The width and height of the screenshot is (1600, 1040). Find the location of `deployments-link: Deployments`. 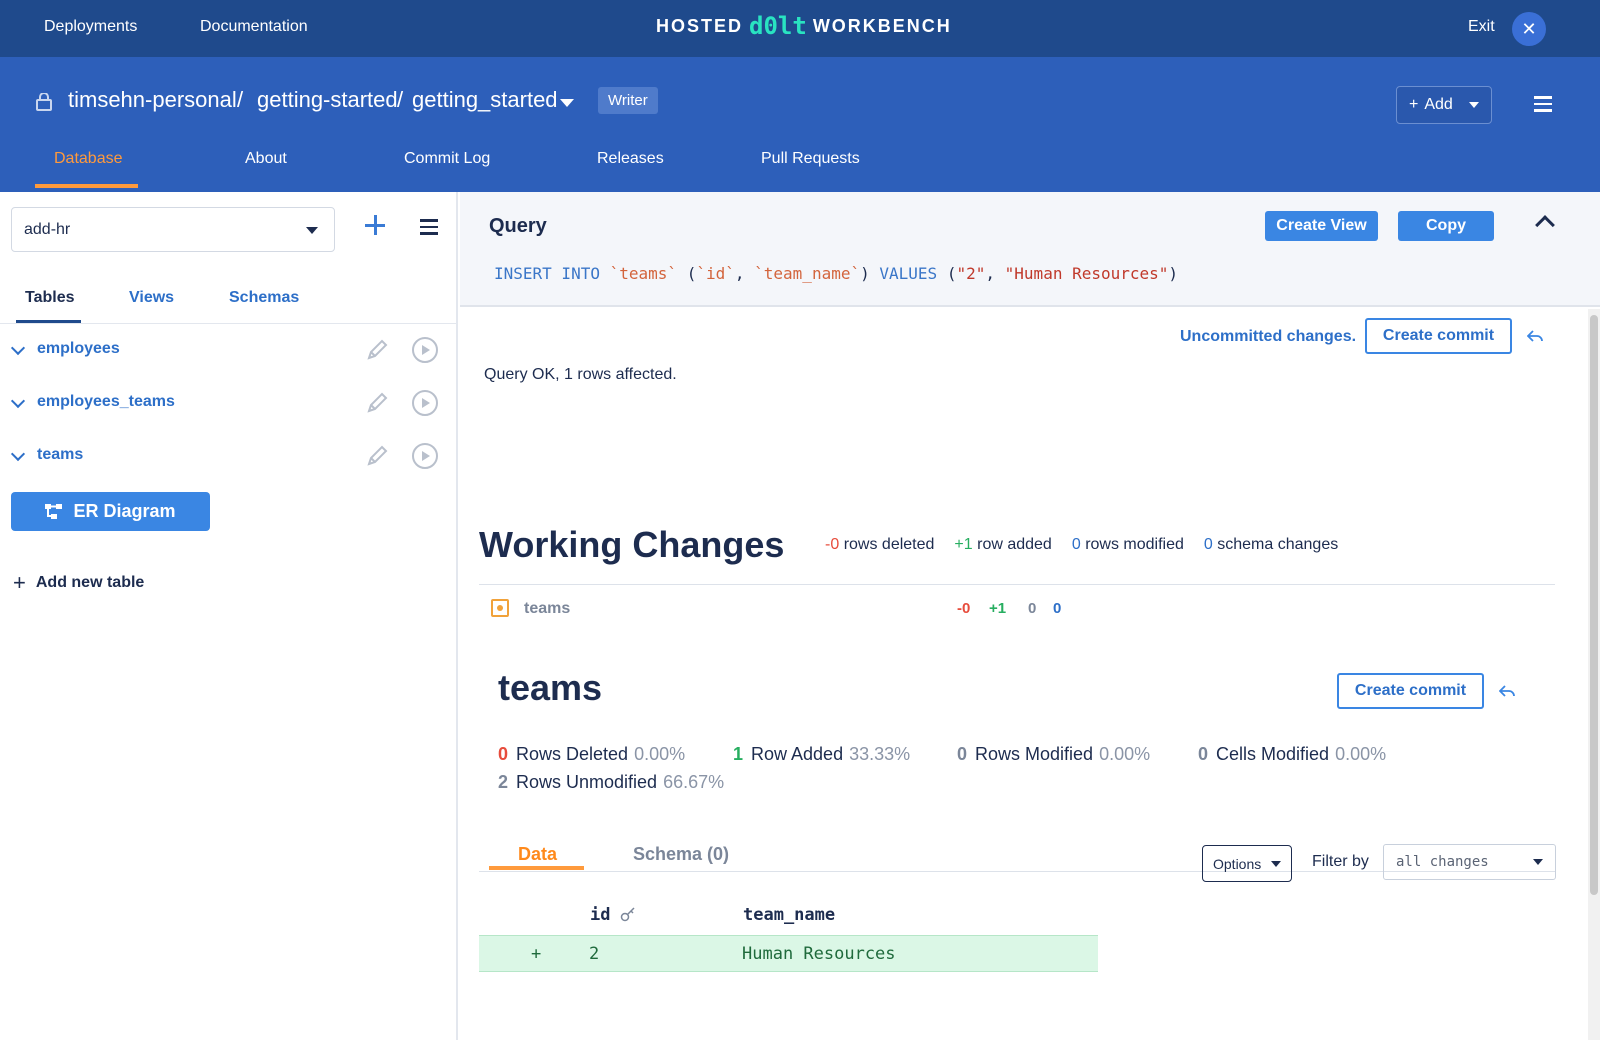

deployments-link: Deployments is located at coordinates (90, 27).